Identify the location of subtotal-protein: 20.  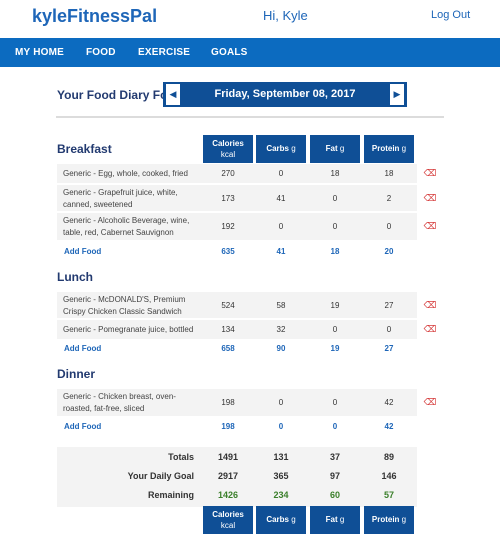
(389, 251).